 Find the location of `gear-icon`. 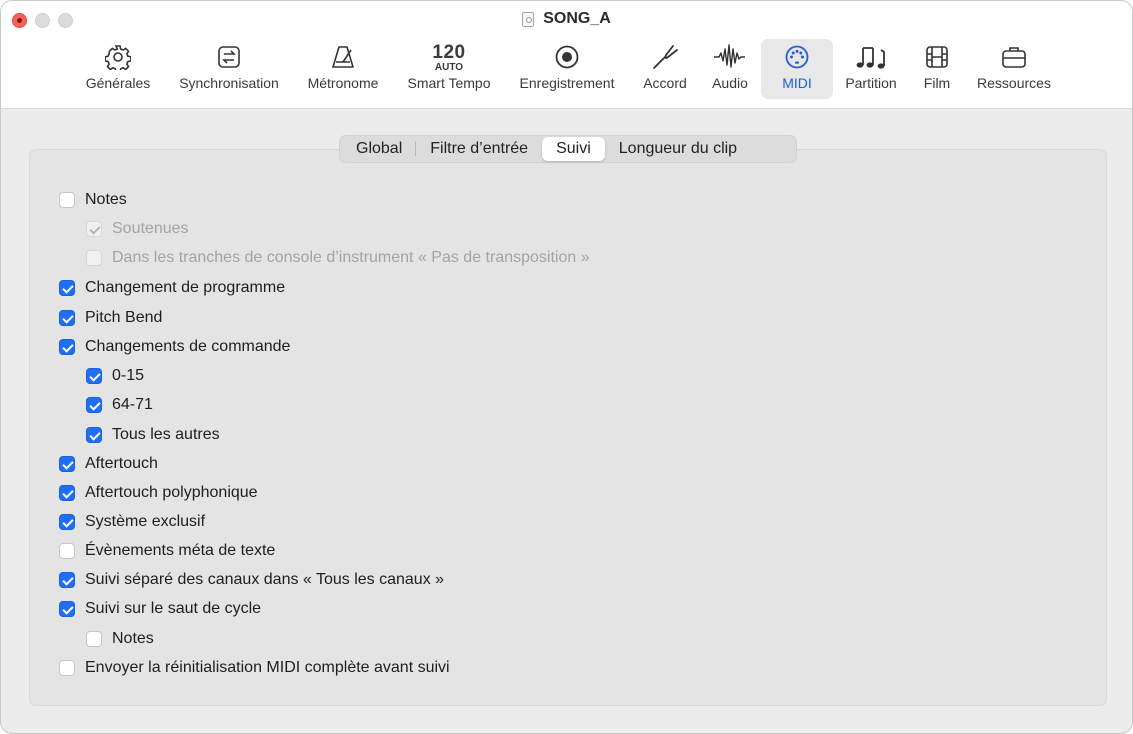

gear-icon is located at coordinates (118, 57).